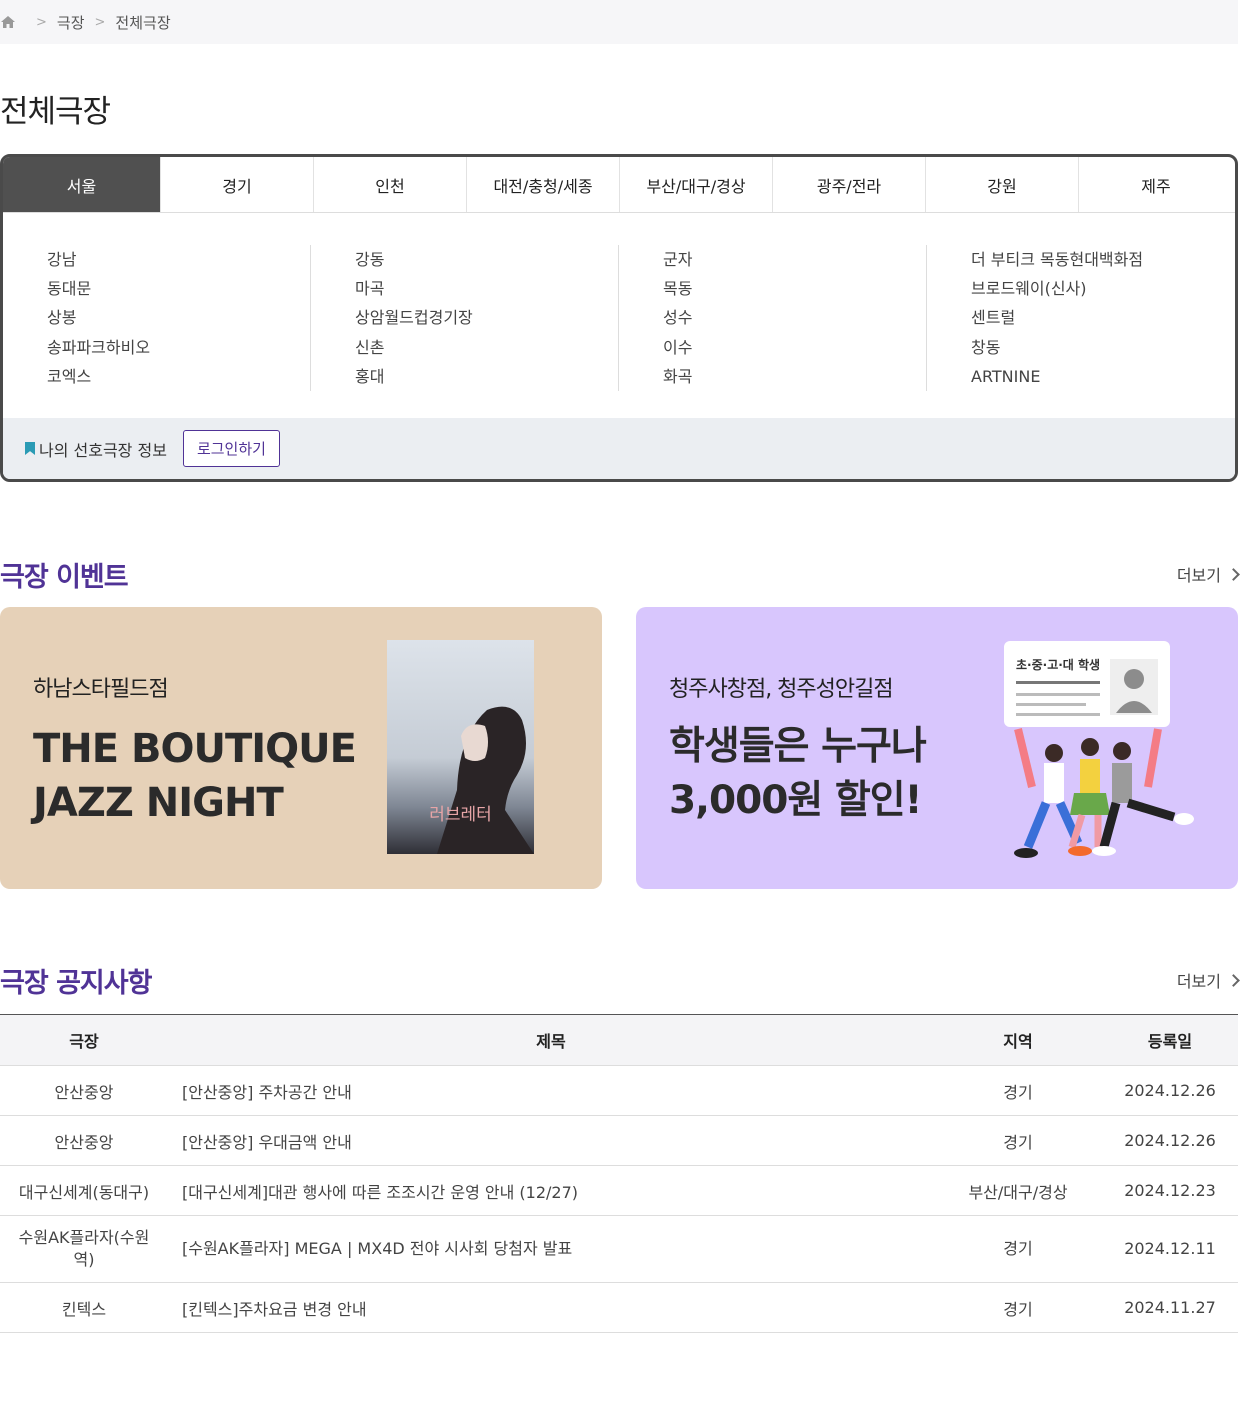 Image resolution: width=1259 pixels, height=1404 pixels. I want to click on branch-link: 더 부티크 목동현대백화점, so click(1103, 259).